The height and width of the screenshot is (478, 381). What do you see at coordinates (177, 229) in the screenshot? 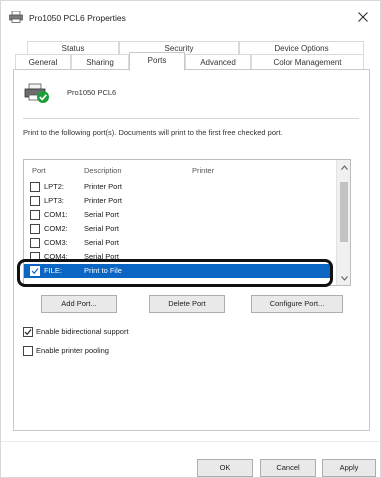
I see `port-row-com2: COM2: Serial Port` at bounding box center [177, 229].